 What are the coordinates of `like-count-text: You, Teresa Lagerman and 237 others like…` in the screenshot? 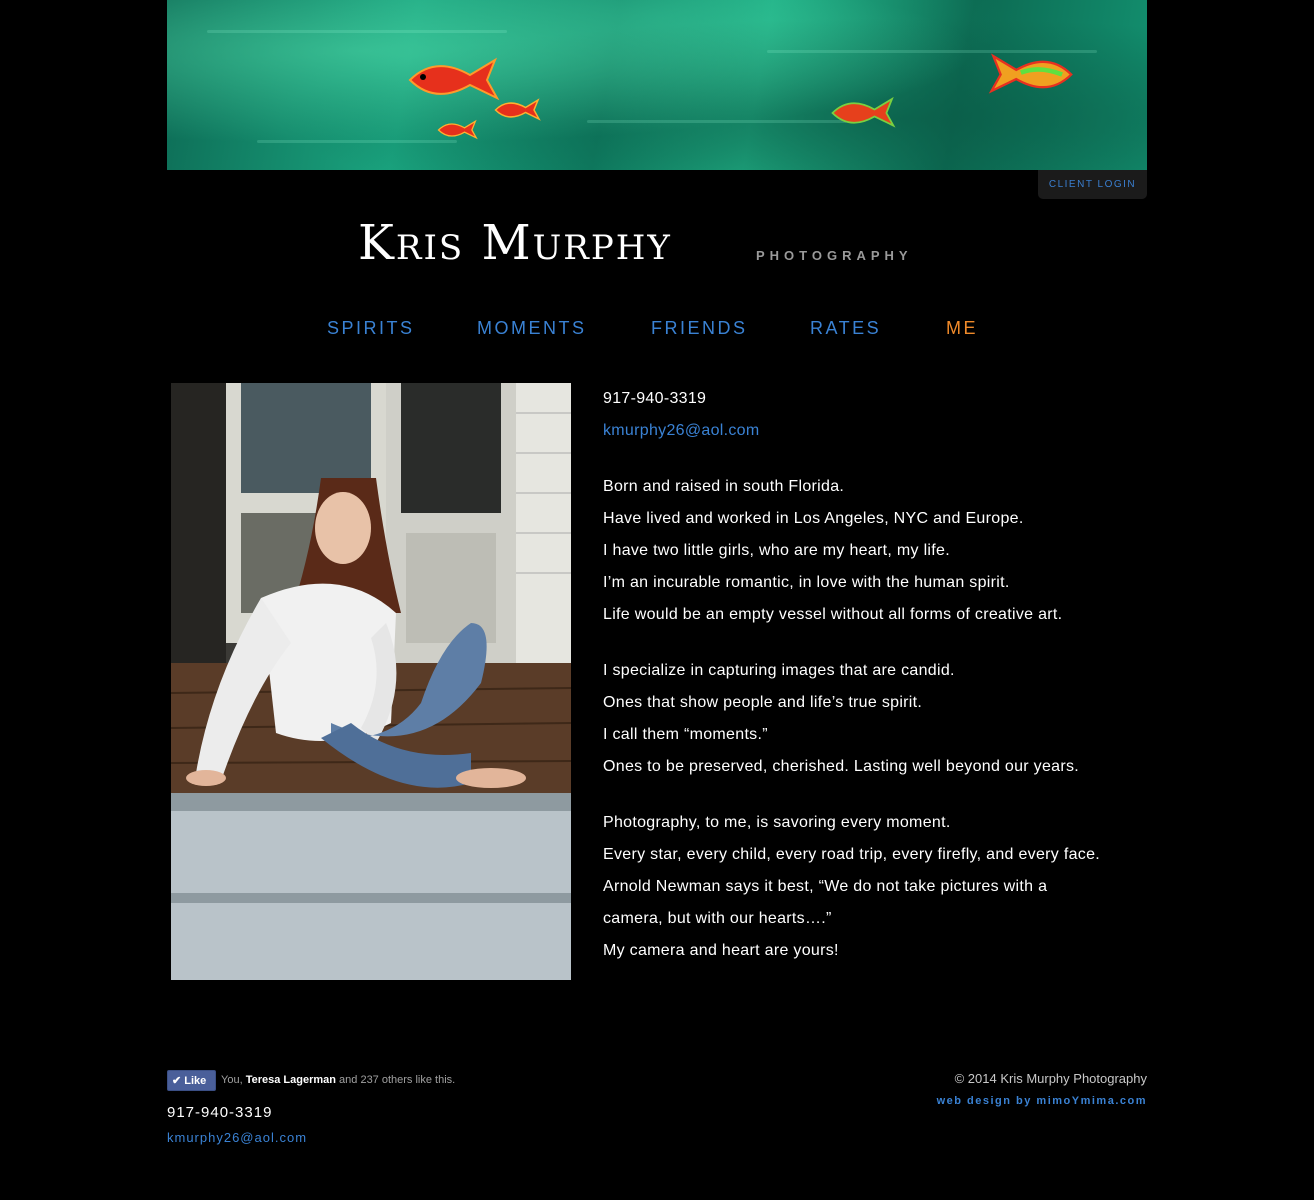 It's located at (338, 1080).